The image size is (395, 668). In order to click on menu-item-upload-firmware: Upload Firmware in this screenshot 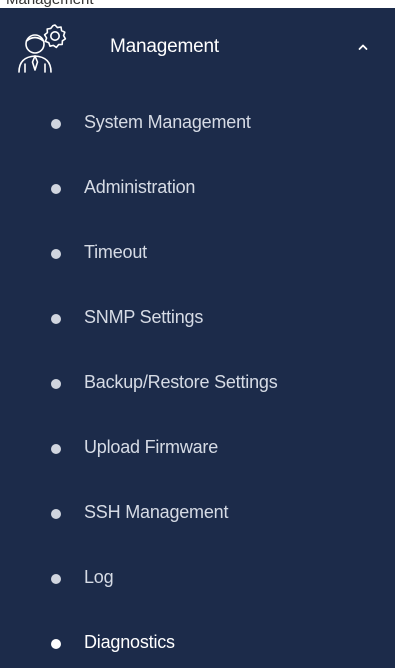, I will do `click(197, 449)`.